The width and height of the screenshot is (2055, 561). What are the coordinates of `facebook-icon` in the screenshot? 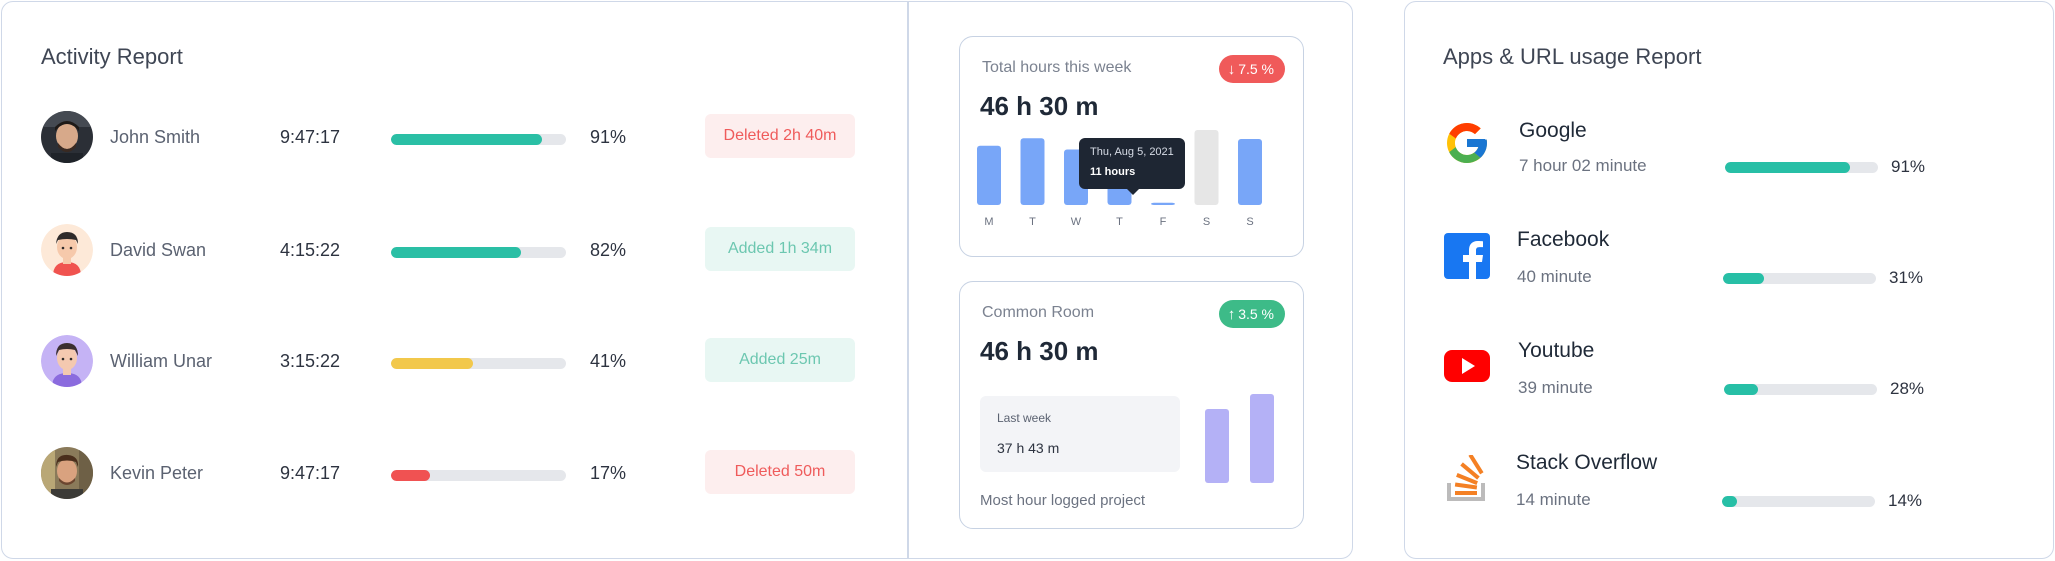 It's located at (1467, 256).